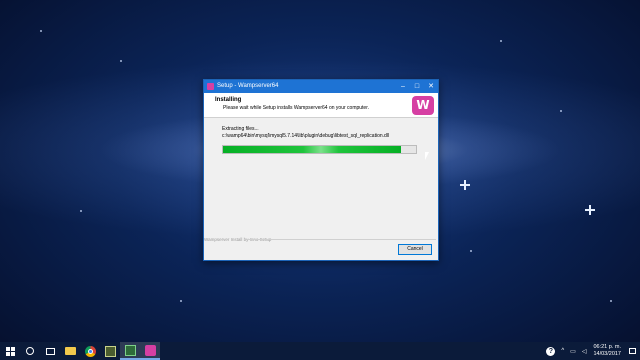 This screenshot has height=360, width=640. What do you see at coordinates (607, 347) in the screenshot?
I see `clock-time: 06:21 p. m.` at bounding box center [607, 347].